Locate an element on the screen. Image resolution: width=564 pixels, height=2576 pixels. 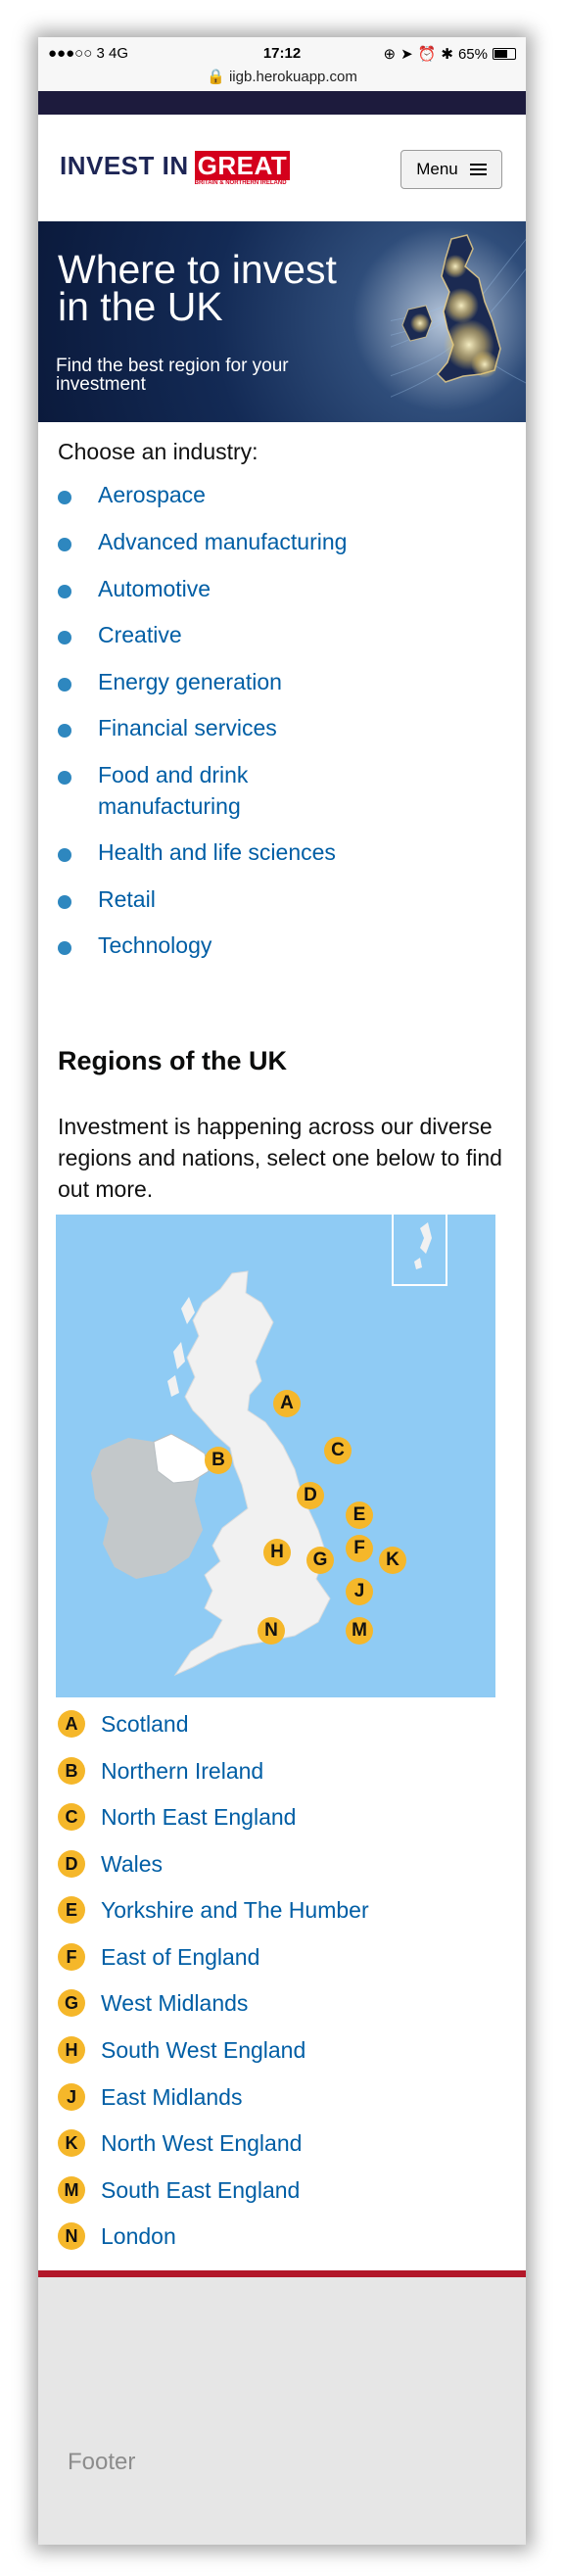
industry-item-creative: Creative is located at coordinates (225, 635).